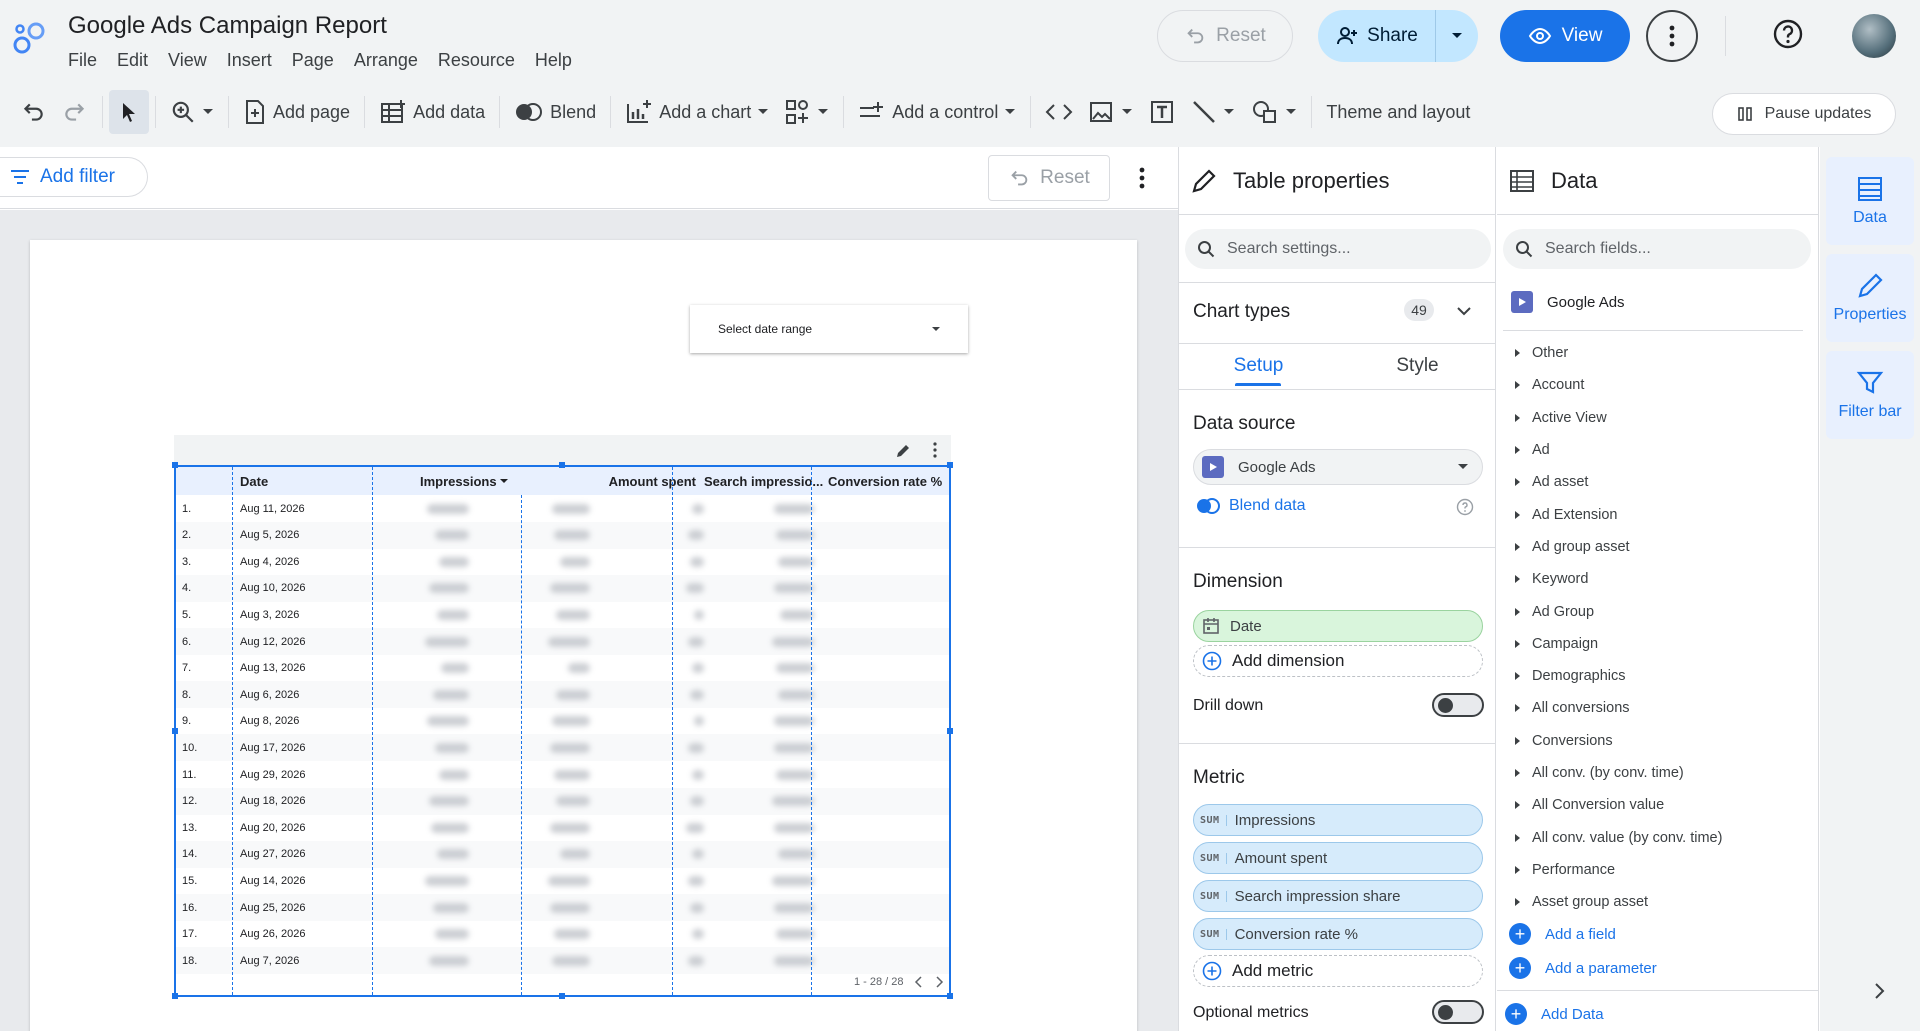 The image size is (1920, 1031). I want to click on field-group-item: All conv. value (by conv. time), so click(1665, 837).